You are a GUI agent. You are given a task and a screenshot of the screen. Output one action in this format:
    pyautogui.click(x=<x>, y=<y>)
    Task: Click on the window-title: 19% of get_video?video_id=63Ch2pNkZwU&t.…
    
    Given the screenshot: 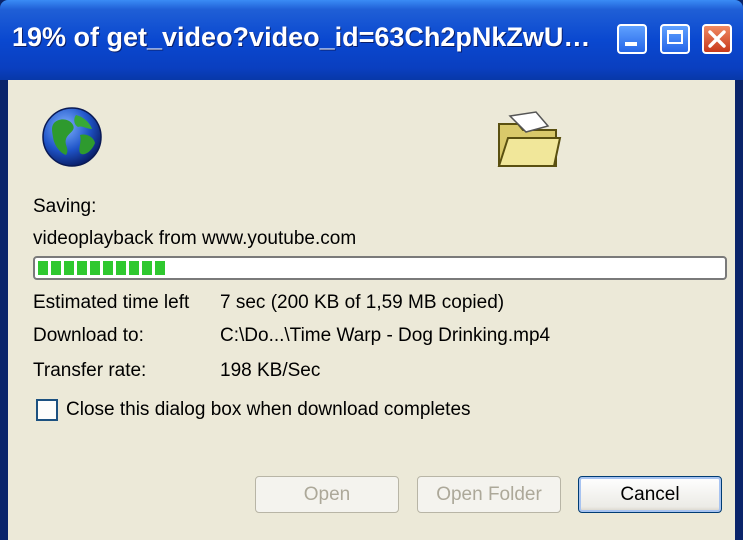 What is the action you would take?
    pyautogui.click(x=307, y=37)
    